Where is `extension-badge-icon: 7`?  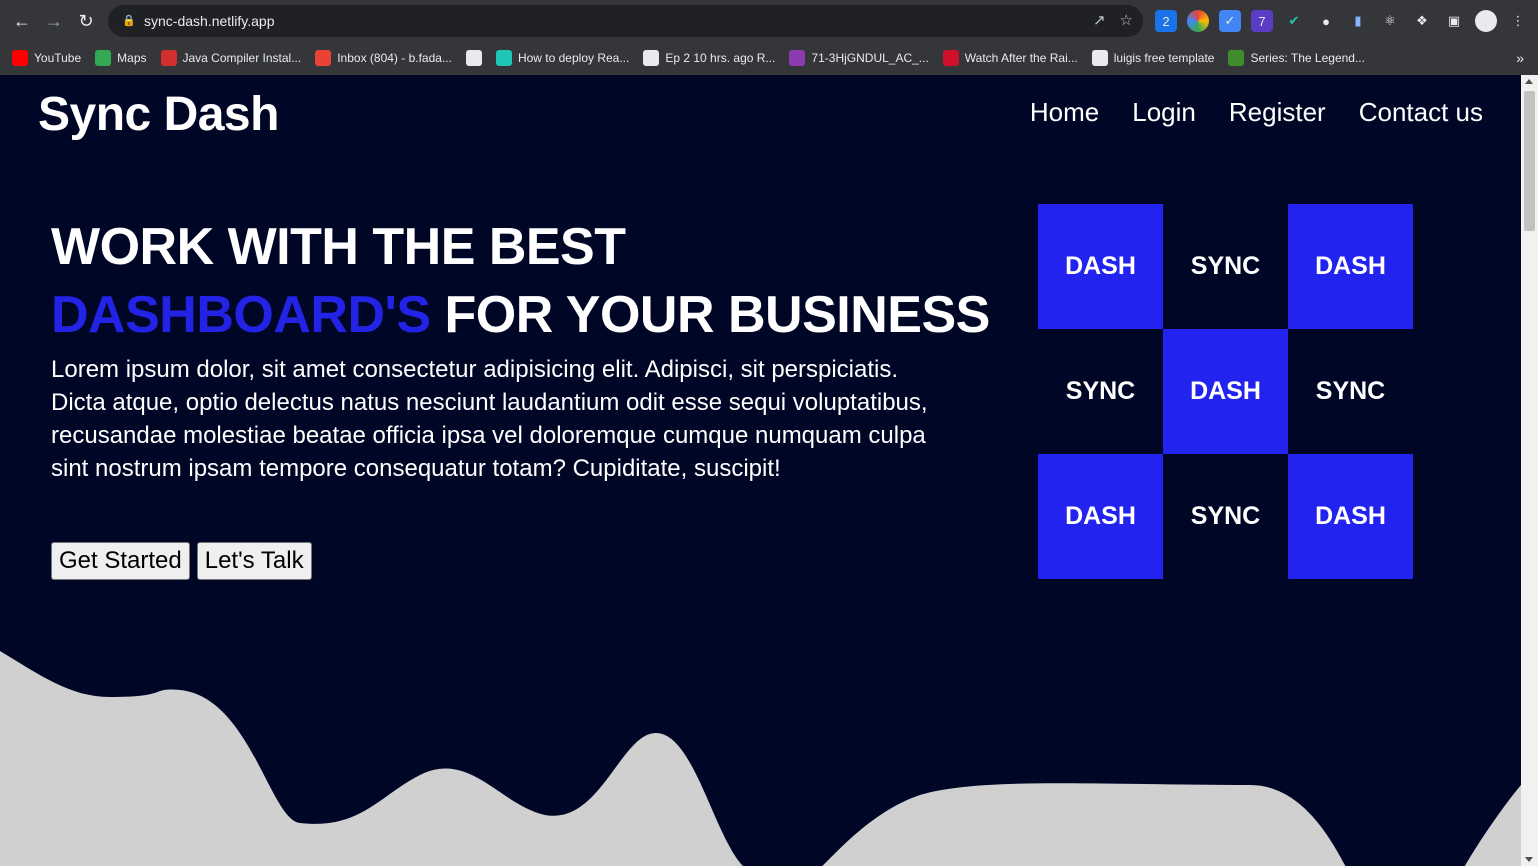 extension-badge-icon: 7 is located at coordinates (1262, 21).